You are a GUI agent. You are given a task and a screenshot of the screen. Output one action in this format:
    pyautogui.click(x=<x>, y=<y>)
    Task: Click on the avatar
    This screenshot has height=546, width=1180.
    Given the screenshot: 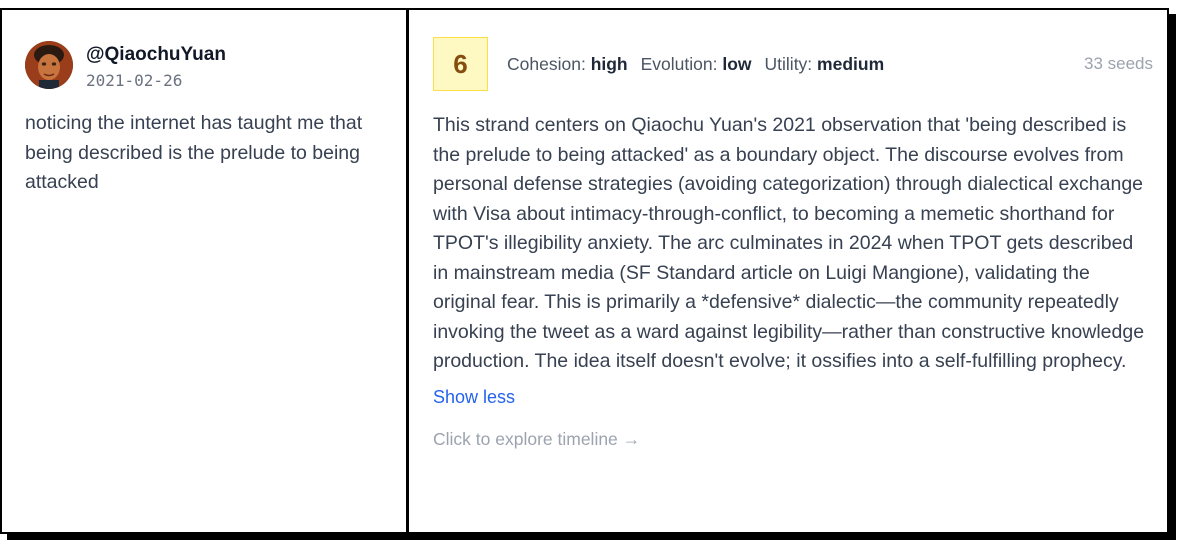 What is the action you would take?
    pyautogui.click(x=49, y=65)
    